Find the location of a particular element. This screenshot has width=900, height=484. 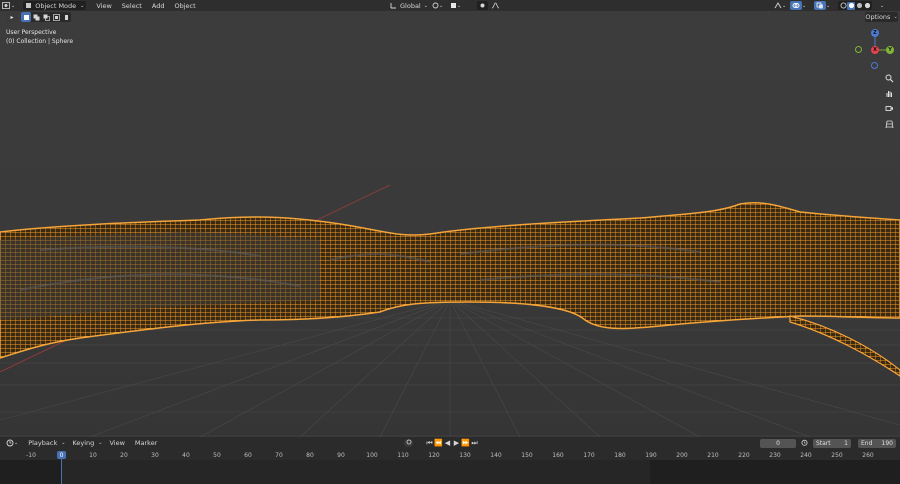

shading-material-icon is located at coordinates (859, 6).